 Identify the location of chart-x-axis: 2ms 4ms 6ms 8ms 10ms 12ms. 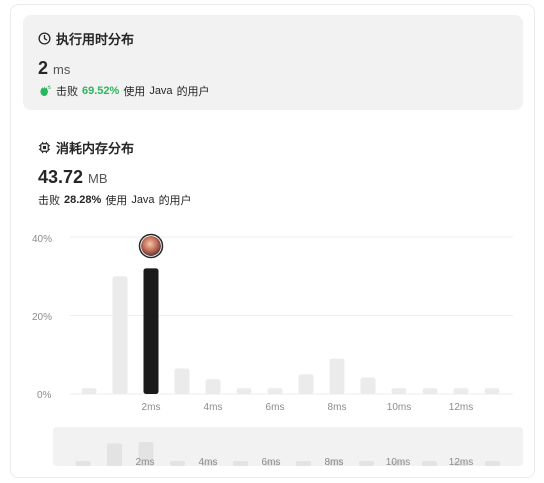
(308, 407).